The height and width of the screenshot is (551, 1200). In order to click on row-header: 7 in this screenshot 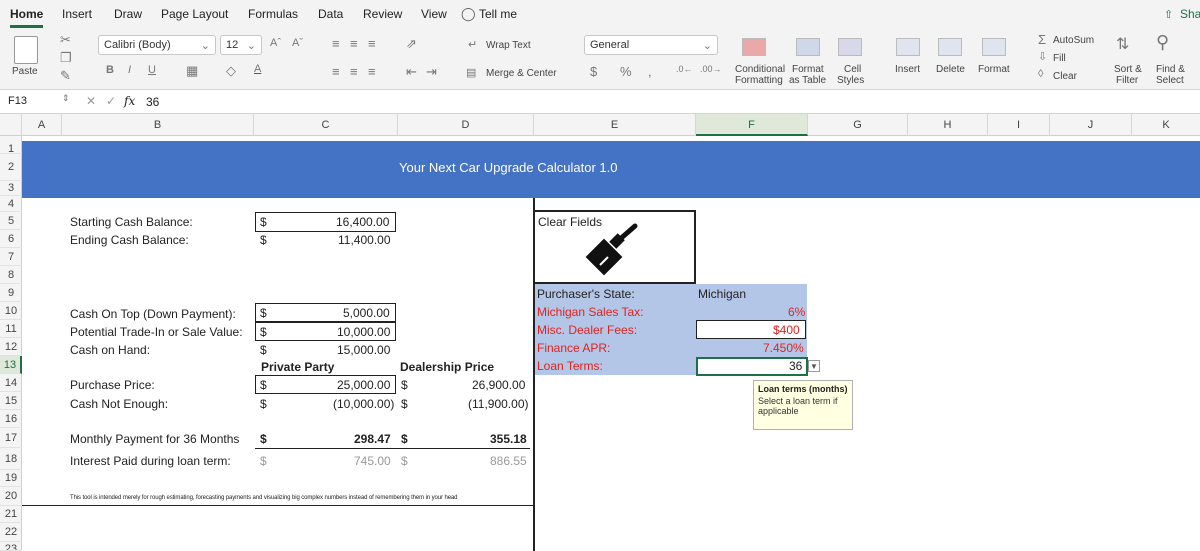, I will do `click(11, 257)`.